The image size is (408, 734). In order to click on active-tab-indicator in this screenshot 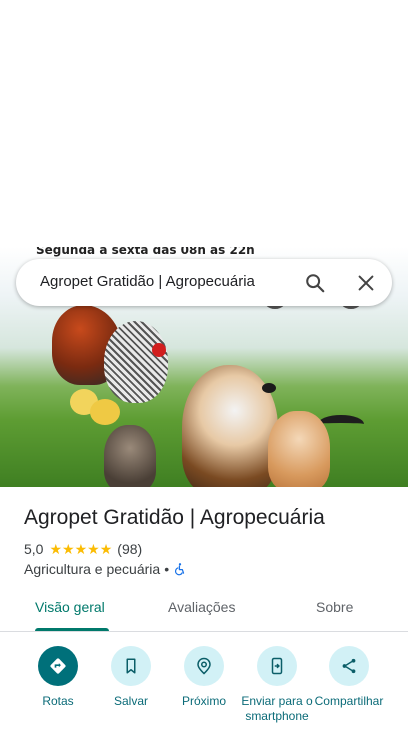, I will do `click(72, 629)`.